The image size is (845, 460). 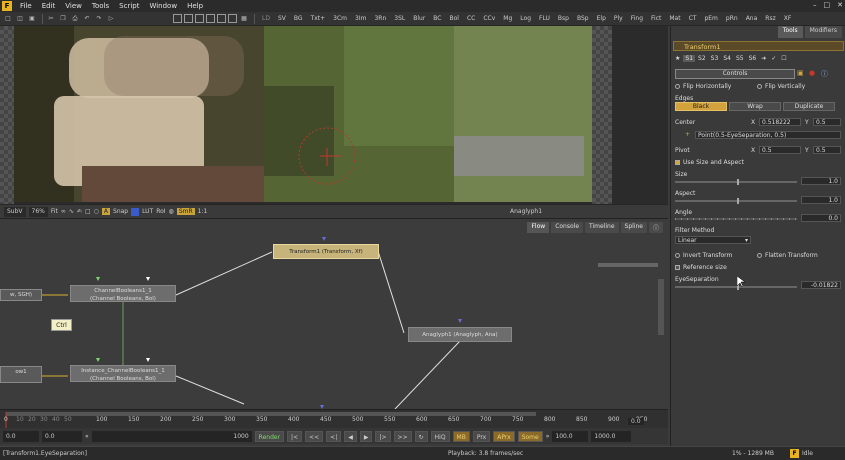 What do you see at coordinates (821, 181) in the screenshot?
I see `size-field: 1.0` at bounding box center [821, 181].